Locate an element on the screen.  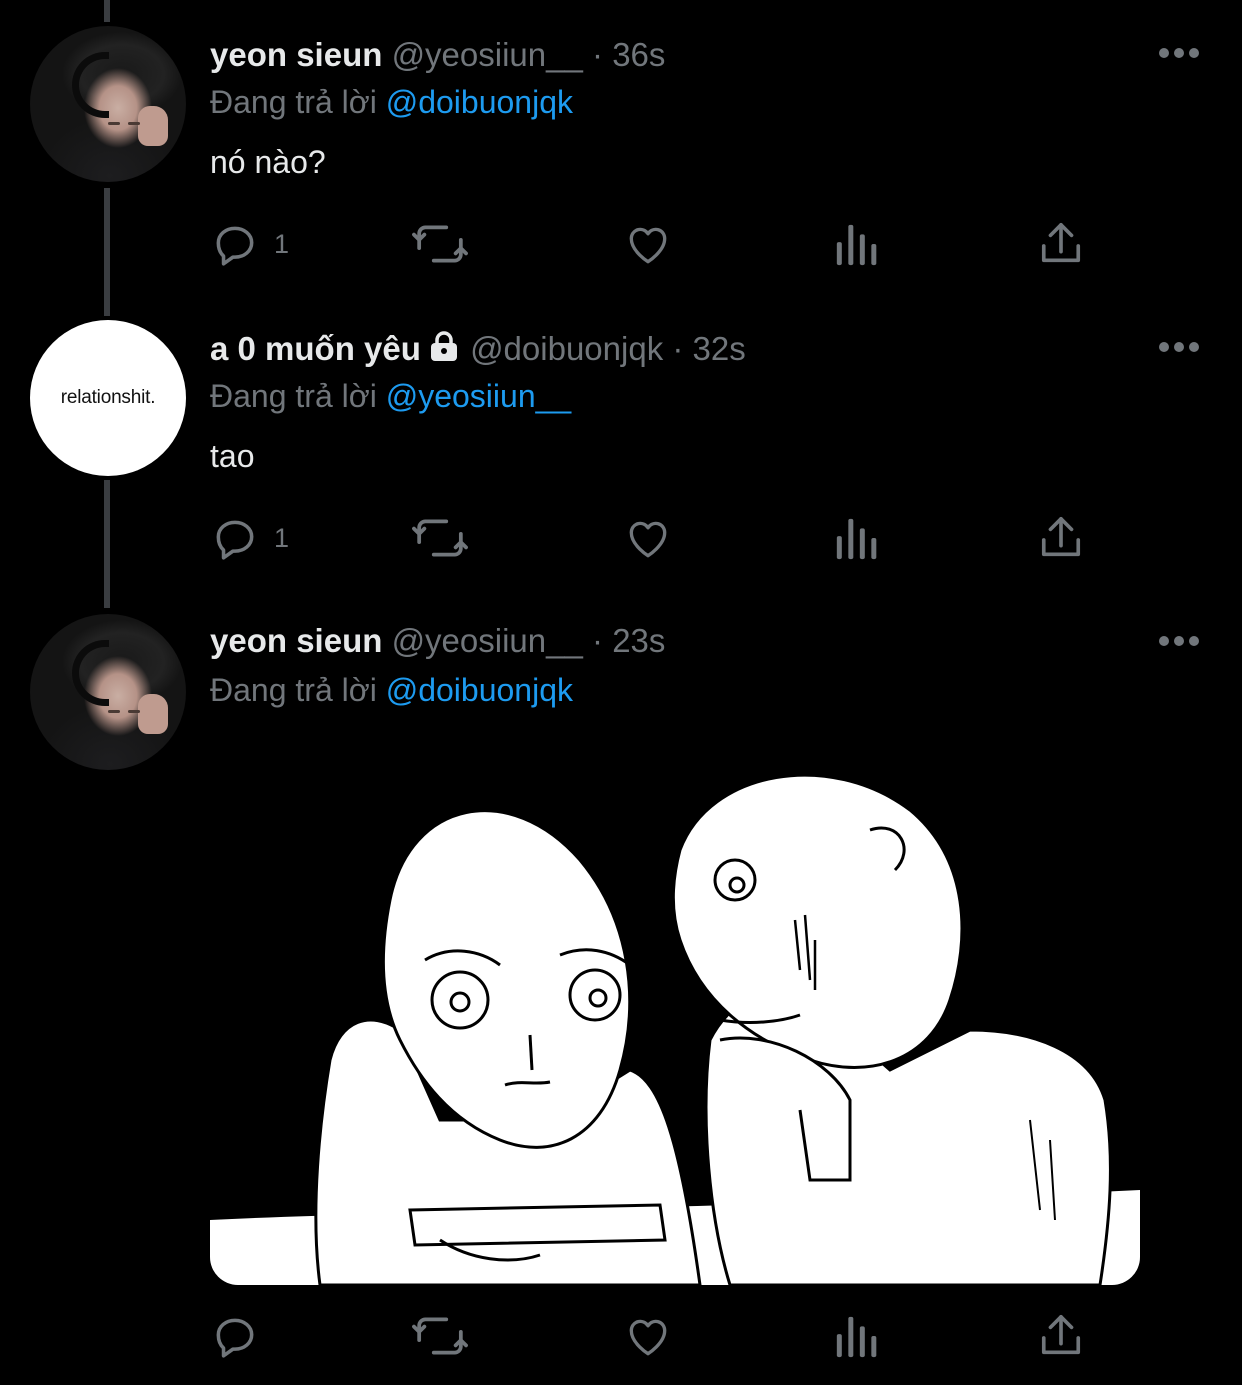
handle: @doibuonjqk is located at coordinates (566, 348).